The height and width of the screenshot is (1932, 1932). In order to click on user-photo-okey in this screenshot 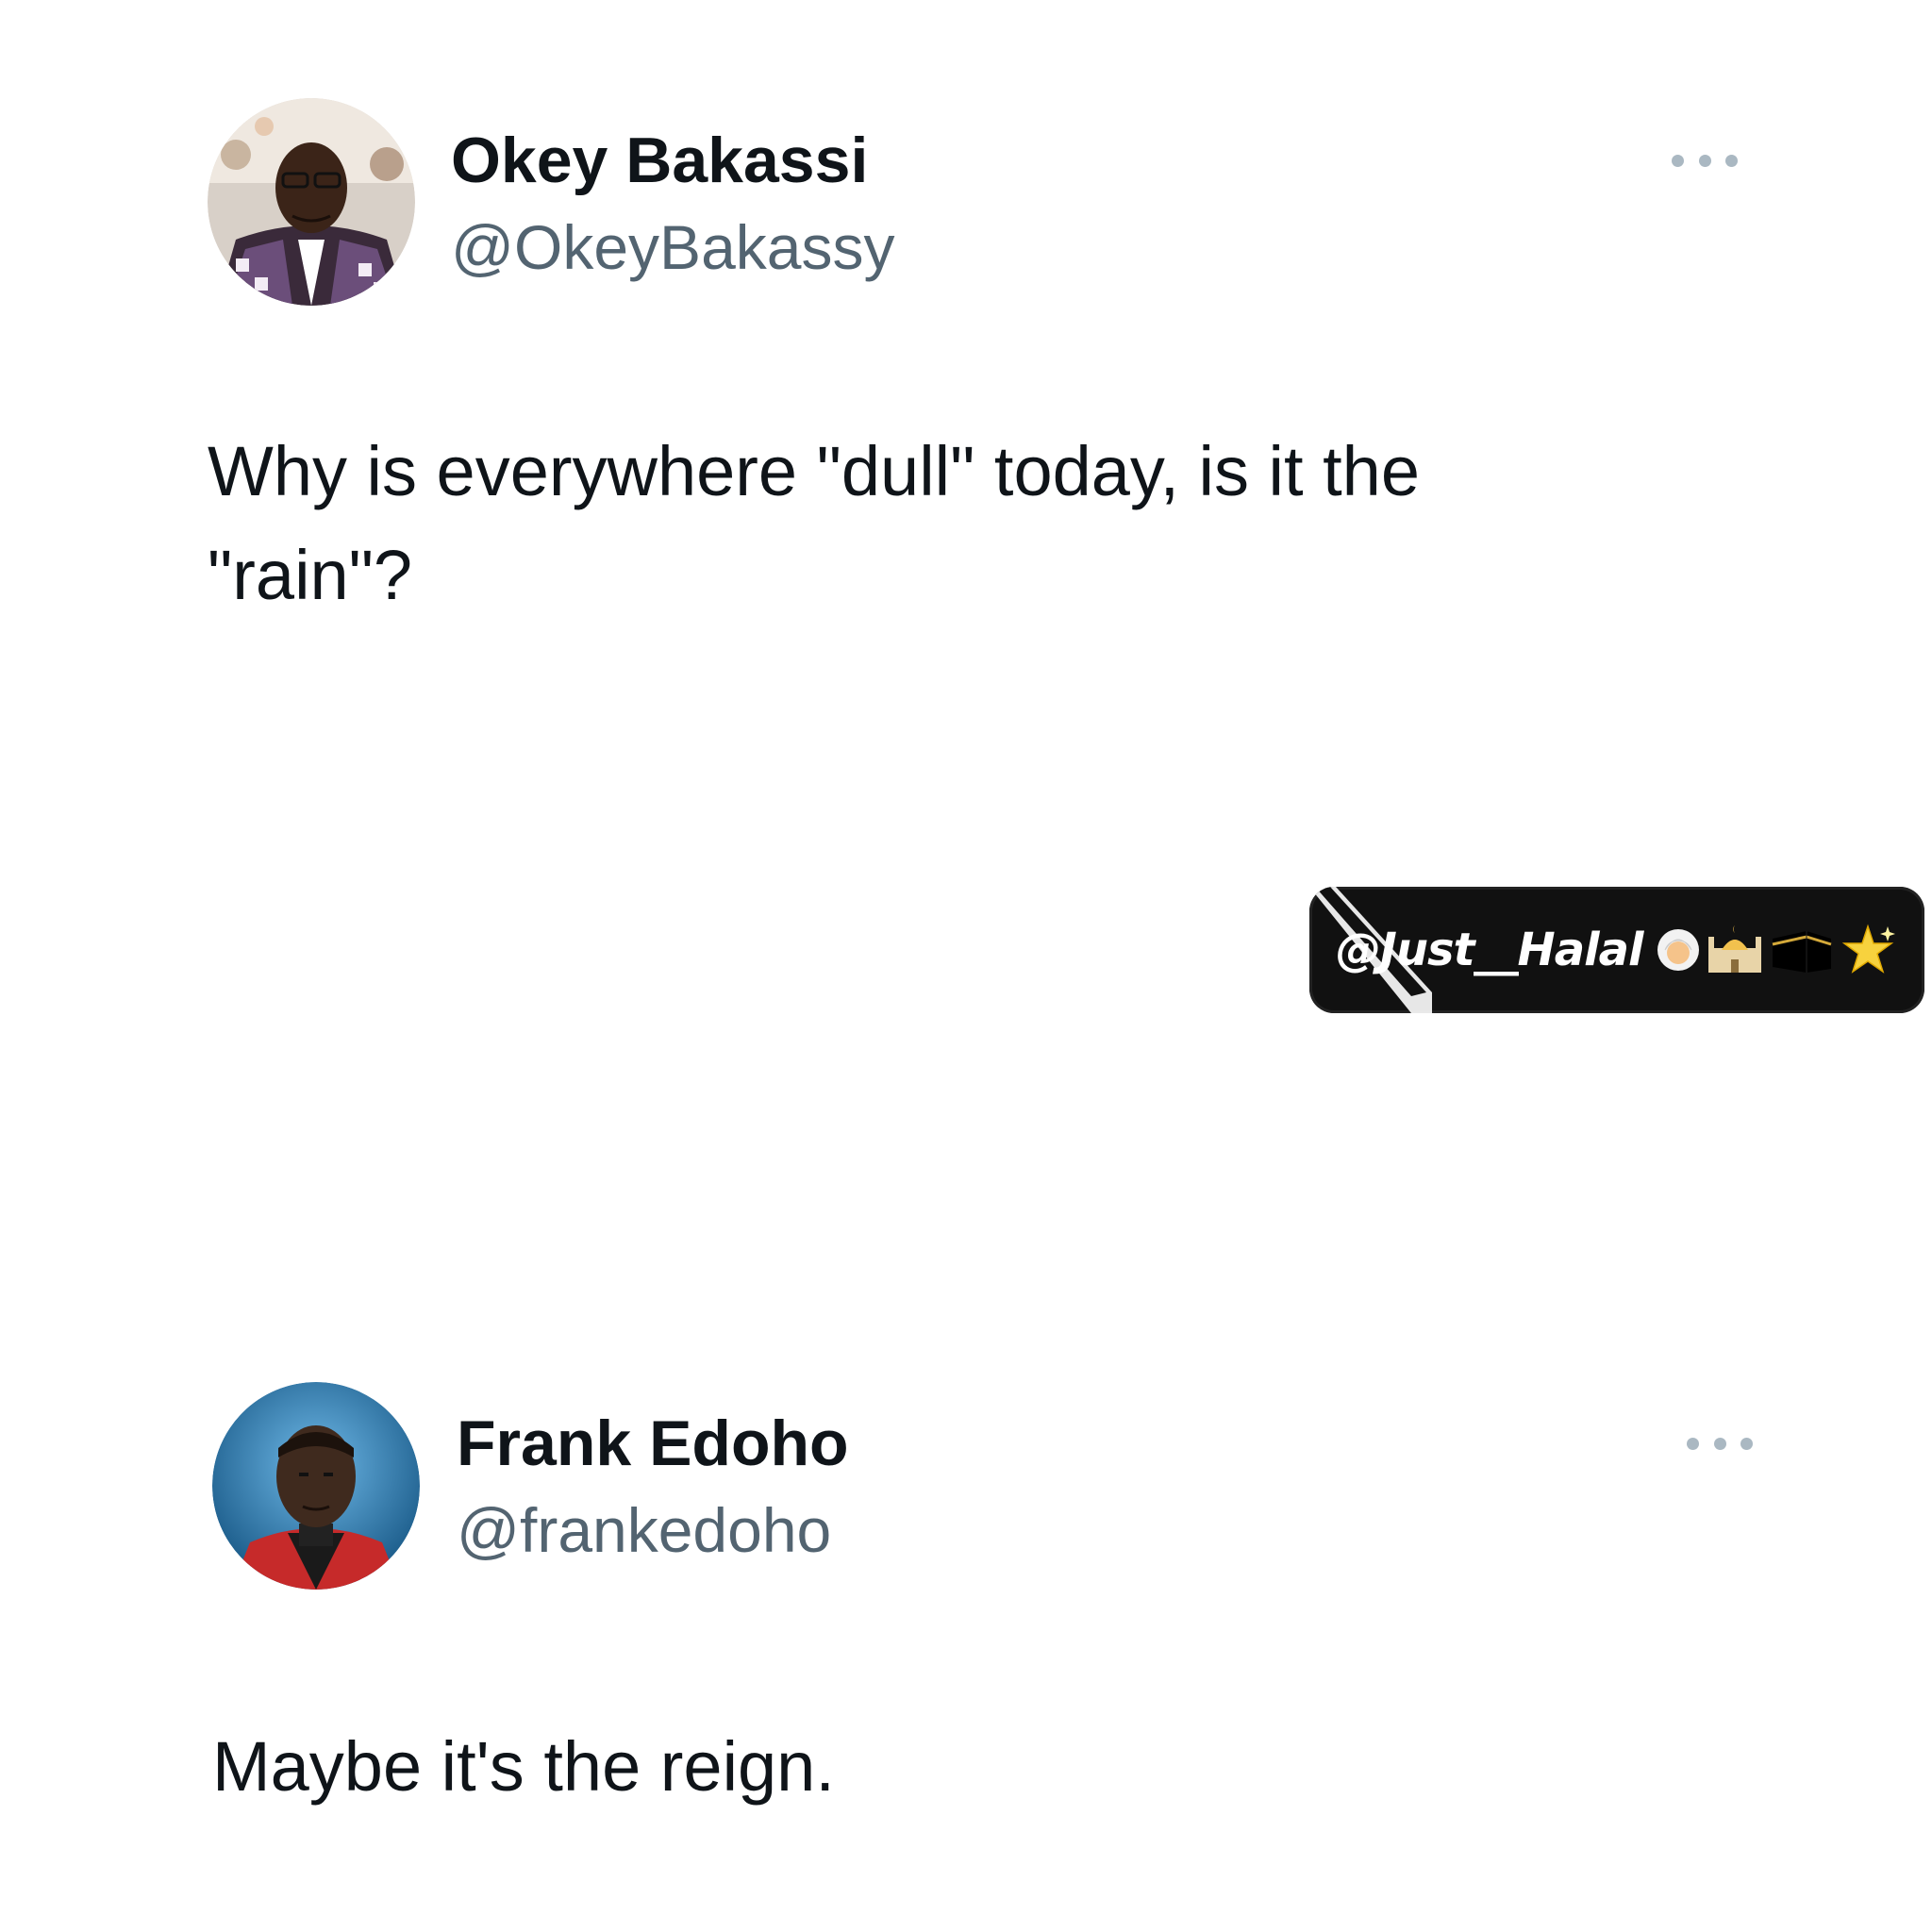, I will do `click(312, 202)`.